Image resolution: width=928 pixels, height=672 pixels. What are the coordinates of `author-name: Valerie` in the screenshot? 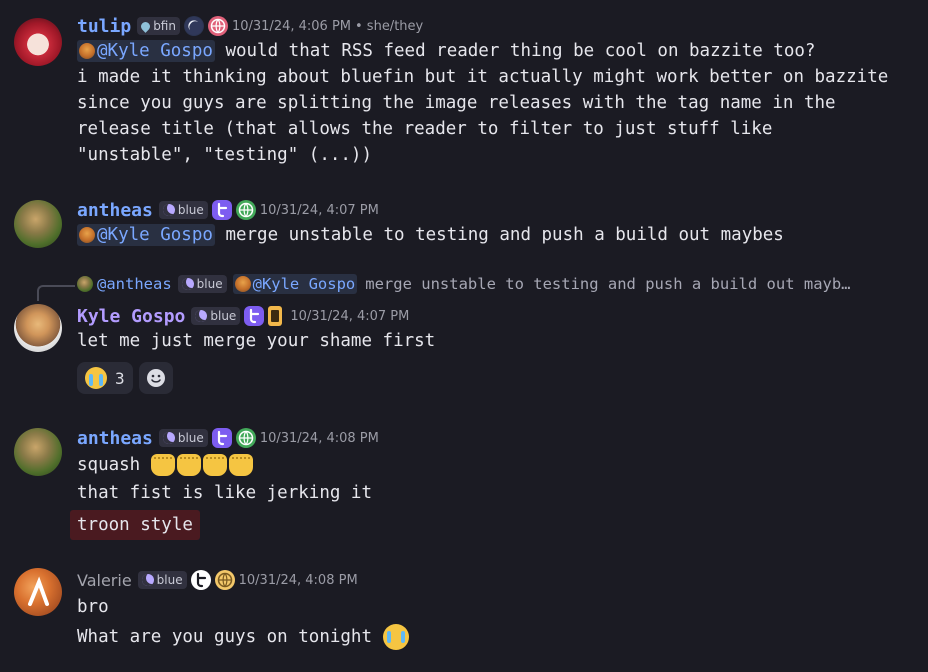 It's located at (104, 580).